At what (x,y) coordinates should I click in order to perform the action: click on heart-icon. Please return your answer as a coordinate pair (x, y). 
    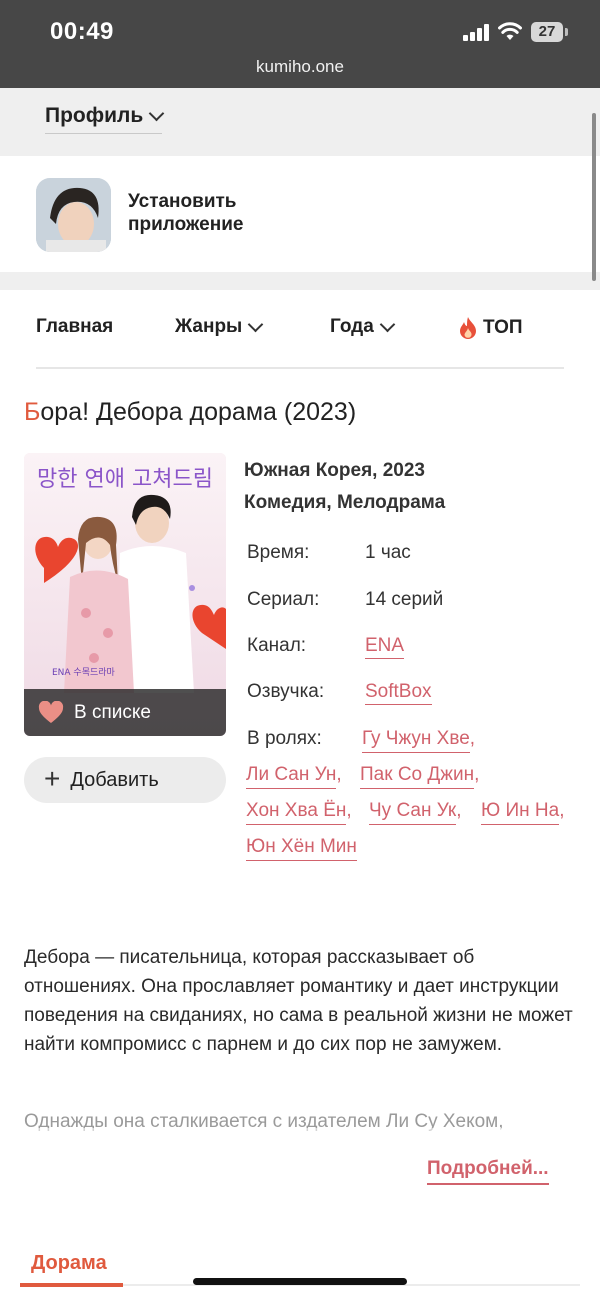
    Looking at the image, I should click on (51, 711).